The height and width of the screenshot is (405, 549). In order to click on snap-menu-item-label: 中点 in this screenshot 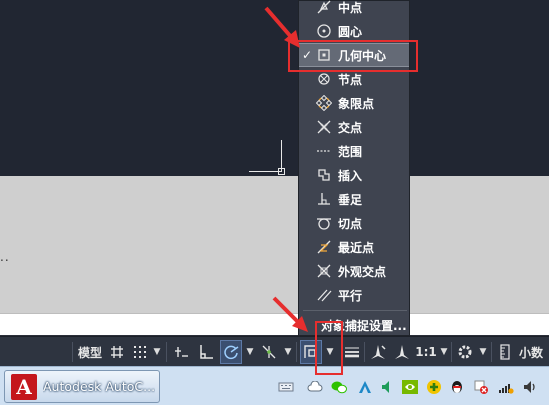, I will do `click(350, 7)`.